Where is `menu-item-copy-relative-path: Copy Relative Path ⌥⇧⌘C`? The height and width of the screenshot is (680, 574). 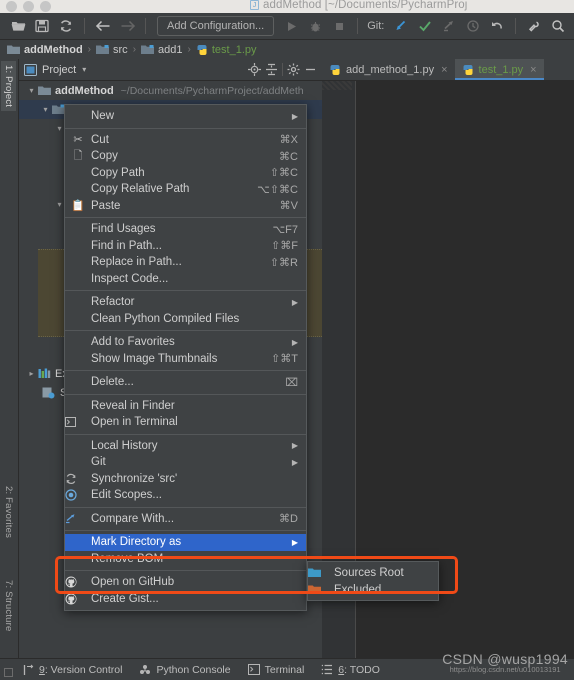
menu-item-copy-relative-path: Copy Relative Path ⌥⇧⌘C is located at coordinates (185, 189).